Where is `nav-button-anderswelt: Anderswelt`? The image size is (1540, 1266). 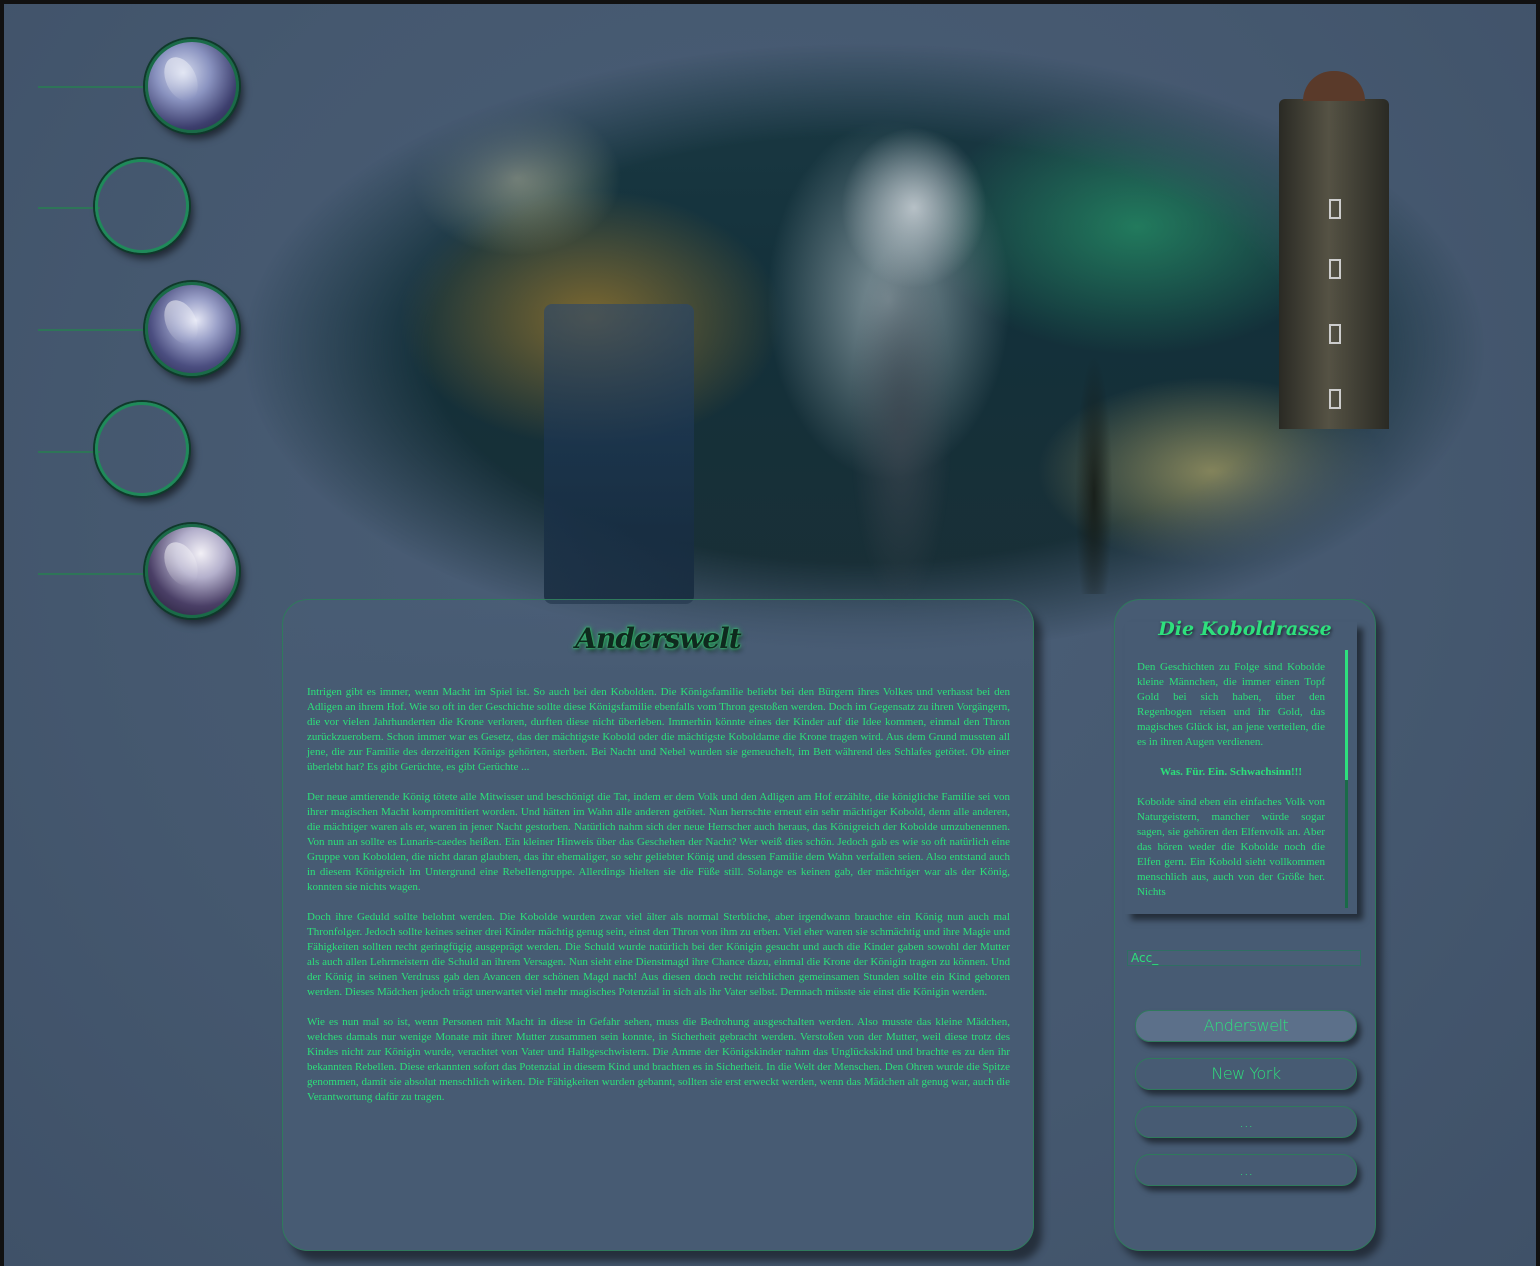
nav-button-anderswelt: Anderswelt is located at coordinates (1246, 1026).